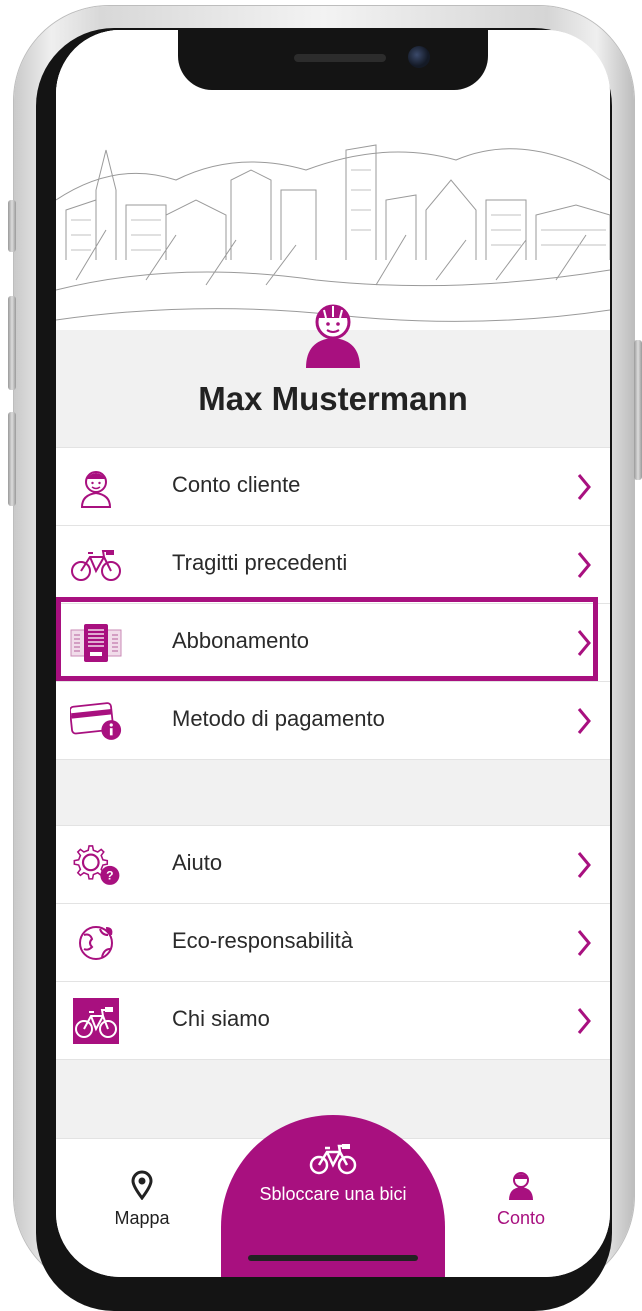 Image resolution: width=642 pixels, height=1311 pixels. I want to click on cyclist-avatar-icon, so click(333, 336).